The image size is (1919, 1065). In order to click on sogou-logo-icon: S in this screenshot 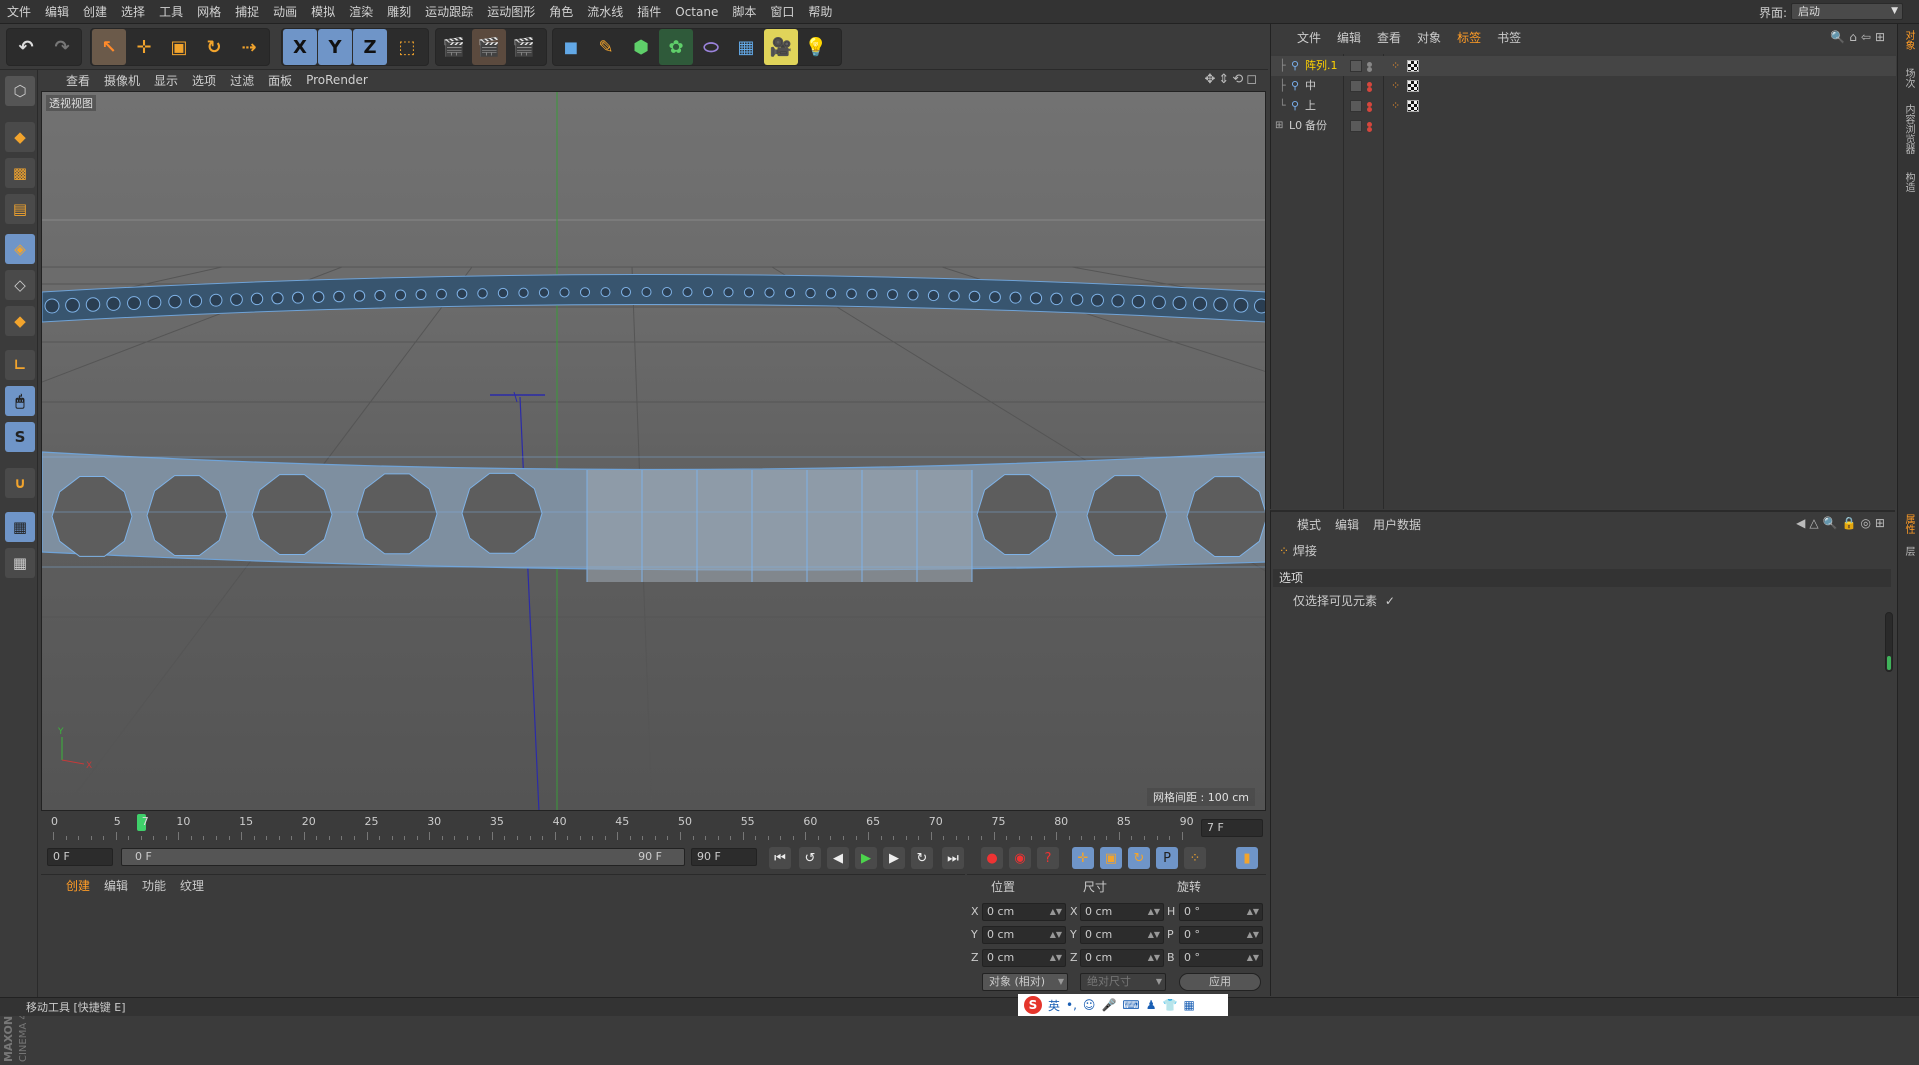, I will do `click(1033, 1005)`.